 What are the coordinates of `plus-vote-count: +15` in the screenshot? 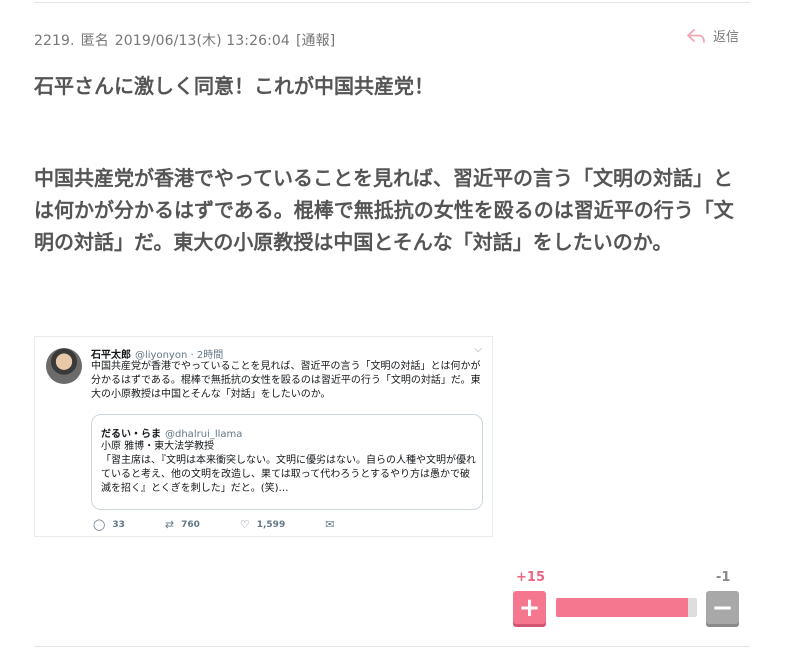 It's located at (530, 577).